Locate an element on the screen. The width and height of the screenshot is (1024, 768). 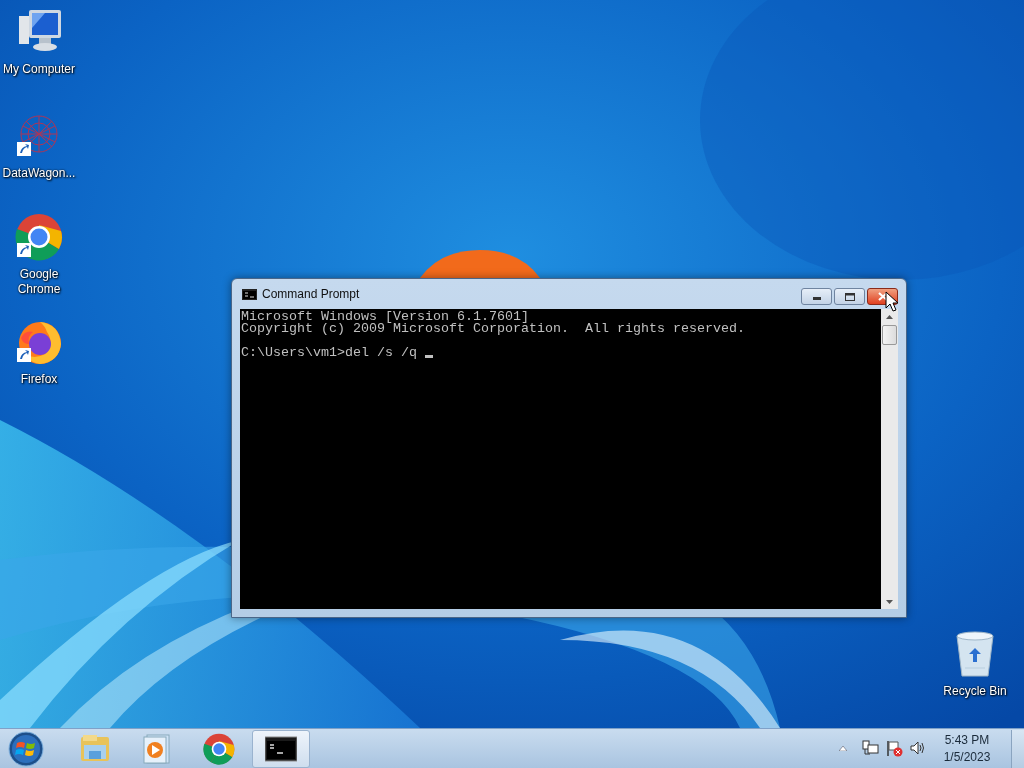
show-hidden-icons-icon is located at coordinates (843, 748).